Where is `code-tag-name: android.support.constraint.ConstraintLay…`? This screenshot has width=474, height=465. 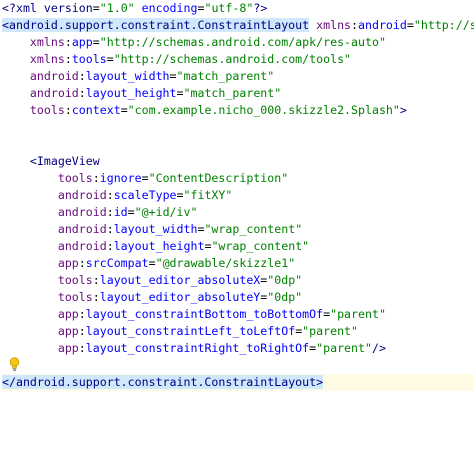
code-tag-name: android.support.constraint.ConstraintLay… is located at coordinates (166, 382).